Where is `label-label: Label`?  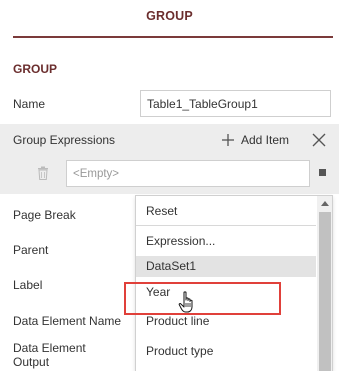
label-label: Label is located at coordinates (28, 285).